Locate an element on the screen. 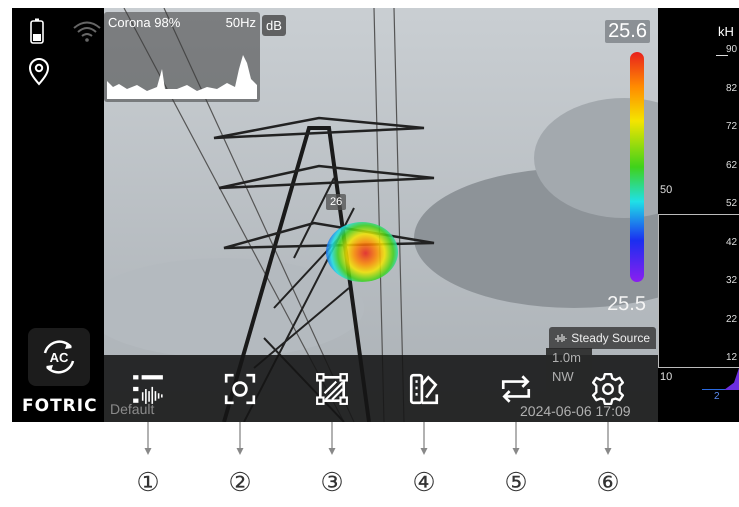 Image resolution: width=739 pixels, height=507 pixels. source-type-label: Steady Source is located at coordinates (610, 338).